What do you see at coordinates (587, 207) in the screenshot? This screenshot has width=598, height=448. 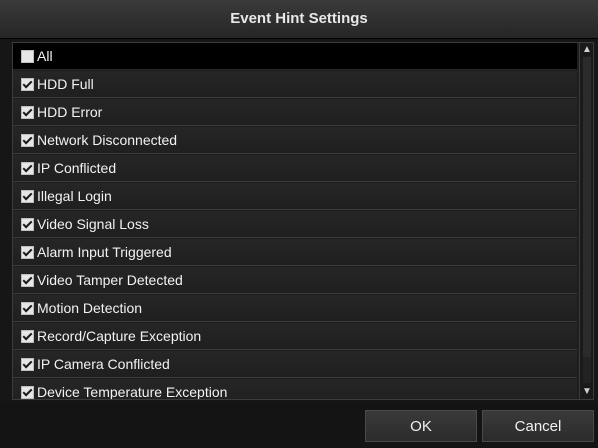 I see `scroll-thumb` at bounding box center [587, 207].